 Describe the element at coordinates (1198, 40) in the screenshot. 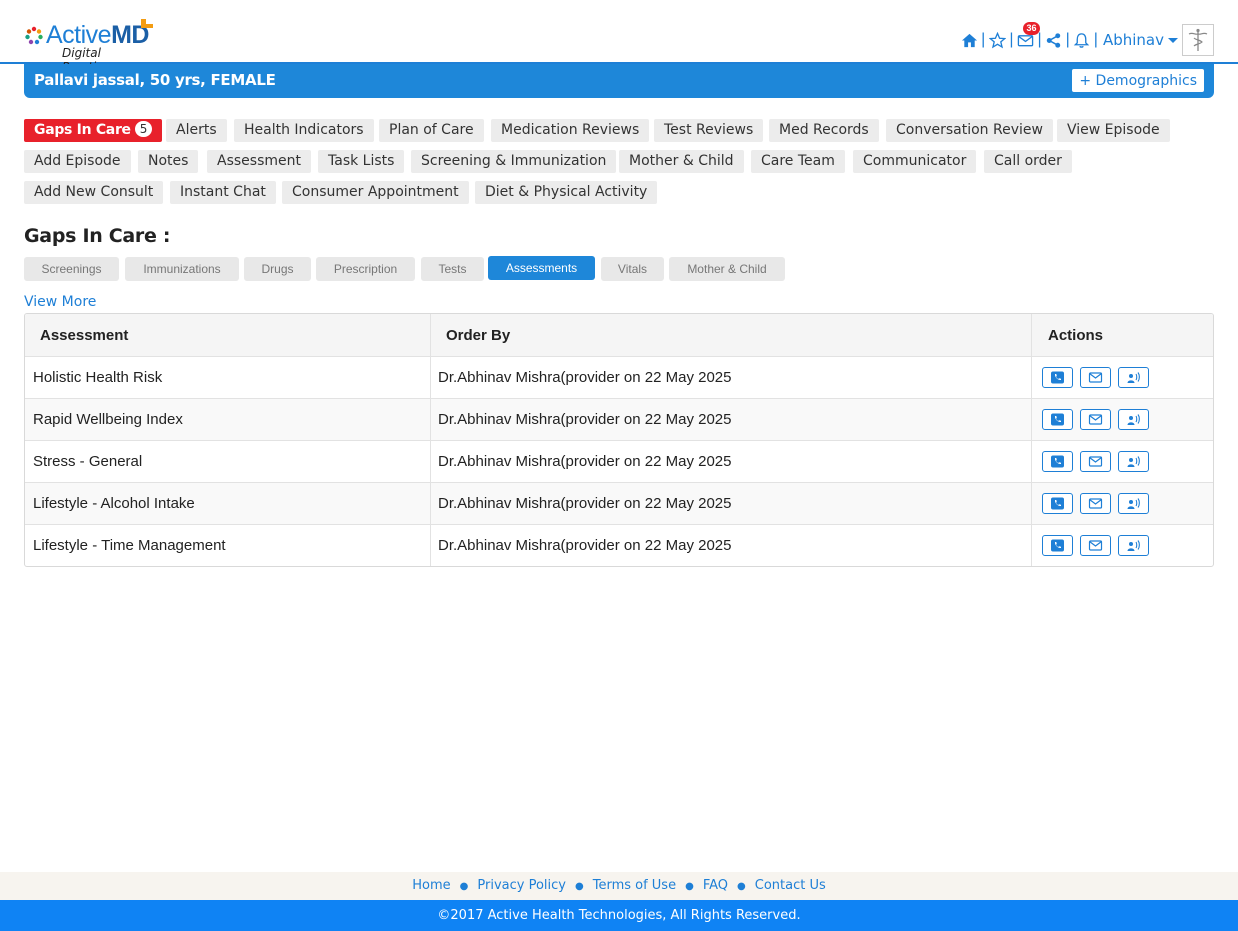

I see `avatar` at that location.